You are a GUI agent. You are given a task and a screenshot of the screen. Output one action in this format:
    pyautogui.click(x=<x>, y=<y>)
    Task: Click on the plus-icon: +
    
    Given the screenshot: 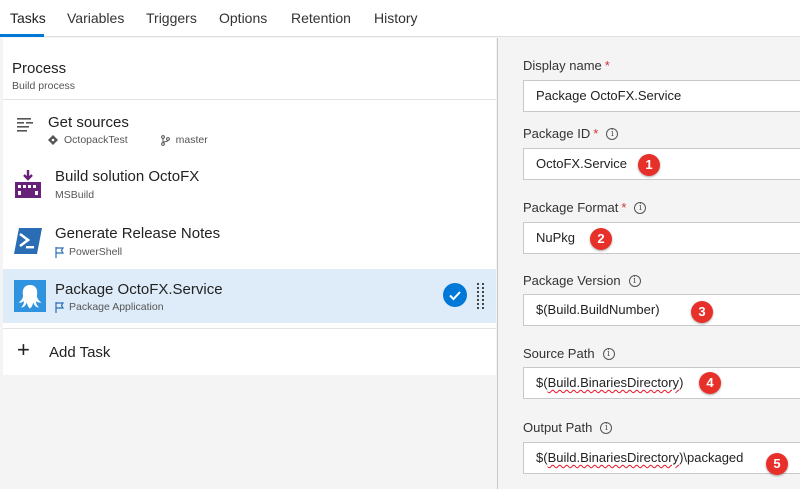 What is the action you would take?
    pyautogui.click(x=23, y=349)
    